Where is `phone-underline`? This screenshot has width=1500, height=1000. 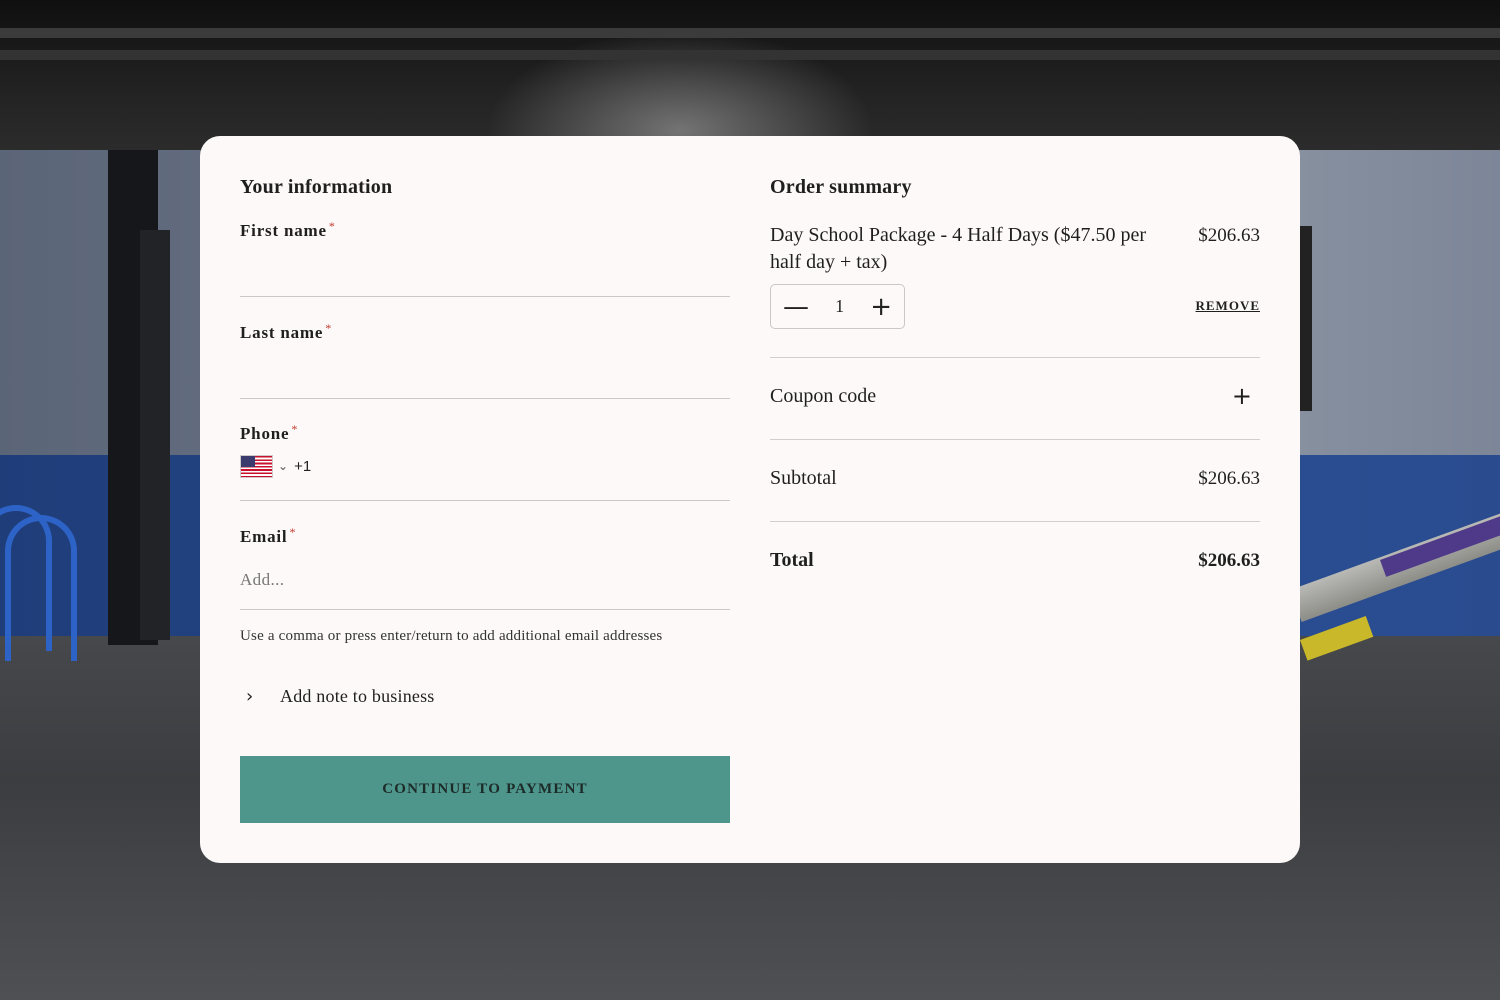 phone-underline is located at coordinates (485, 500).